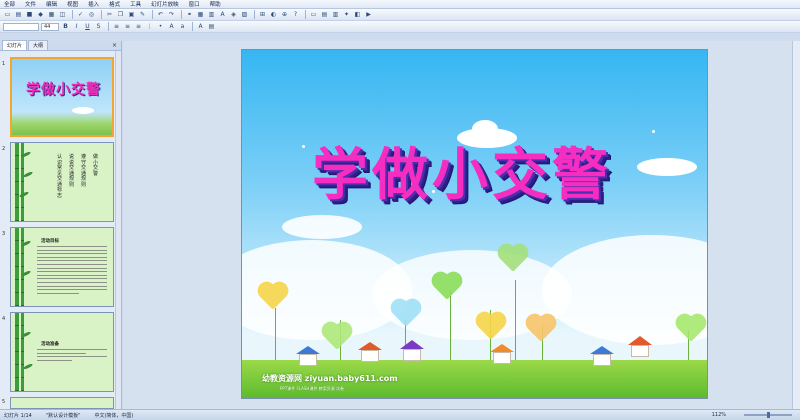  Describe the element at coordinates (38, 45) in the screenshot. I see `tab-outline: 大纲` at that location.